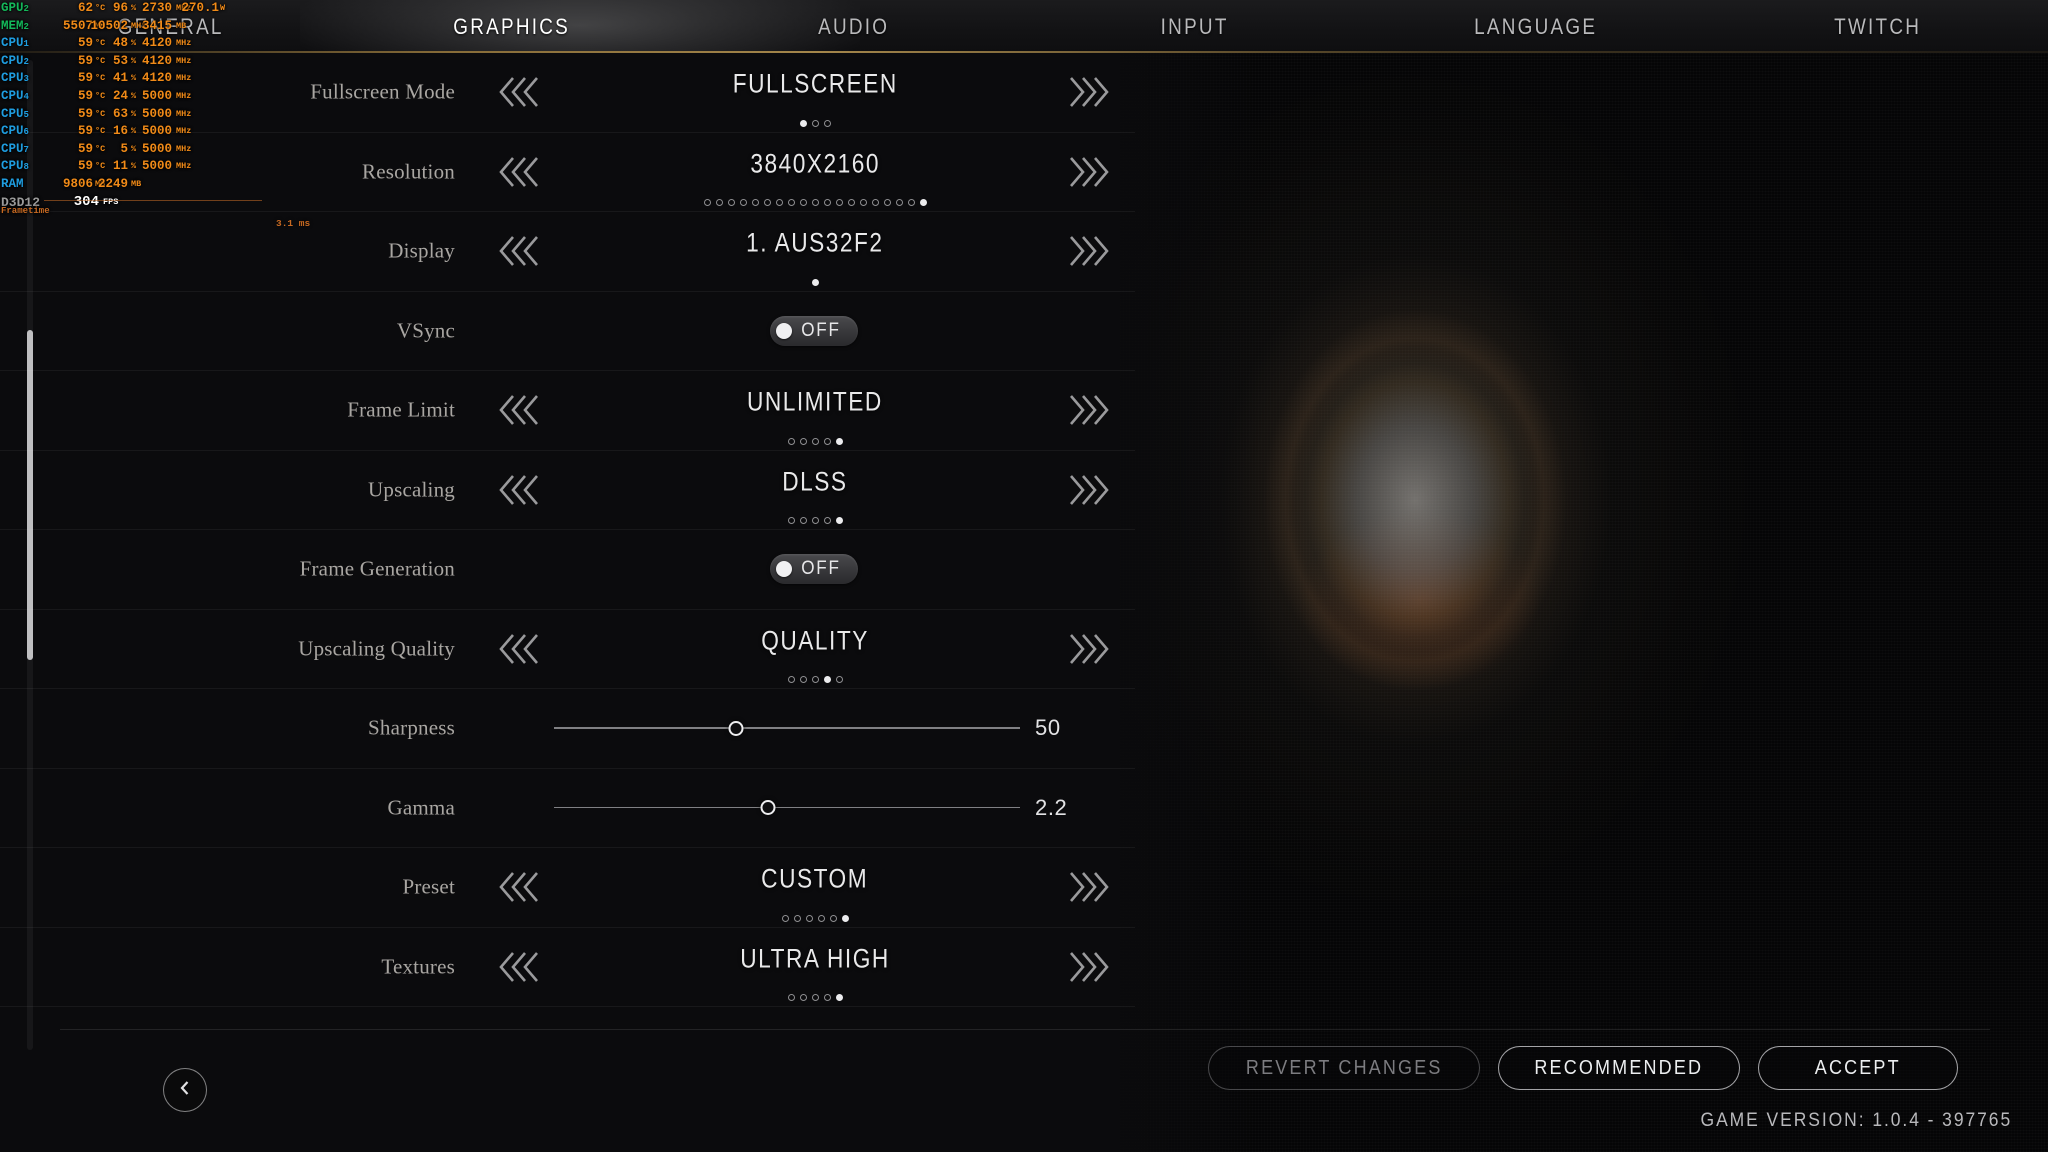 The image size is (2048, 1152). What do you see at coordinates (411, 489) in the screenshot?
I see `setting-label: Upscaling` at bounding box center [411, 489].